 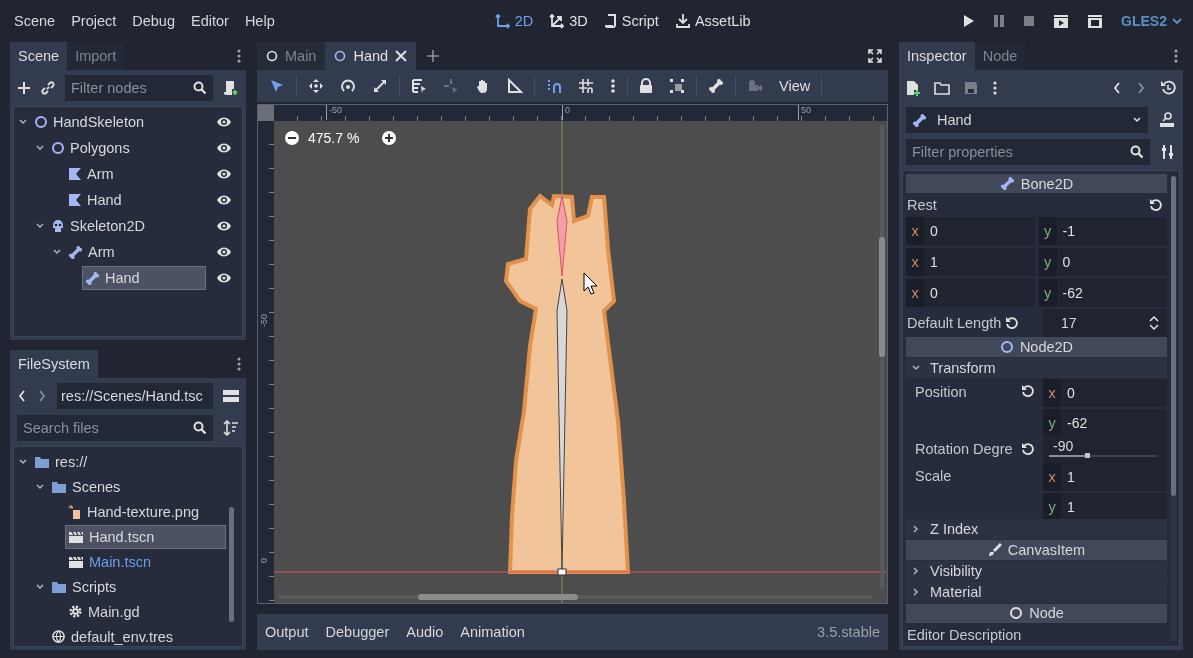 I want to click on play-scene-icon, so click(x=1061, y=21).